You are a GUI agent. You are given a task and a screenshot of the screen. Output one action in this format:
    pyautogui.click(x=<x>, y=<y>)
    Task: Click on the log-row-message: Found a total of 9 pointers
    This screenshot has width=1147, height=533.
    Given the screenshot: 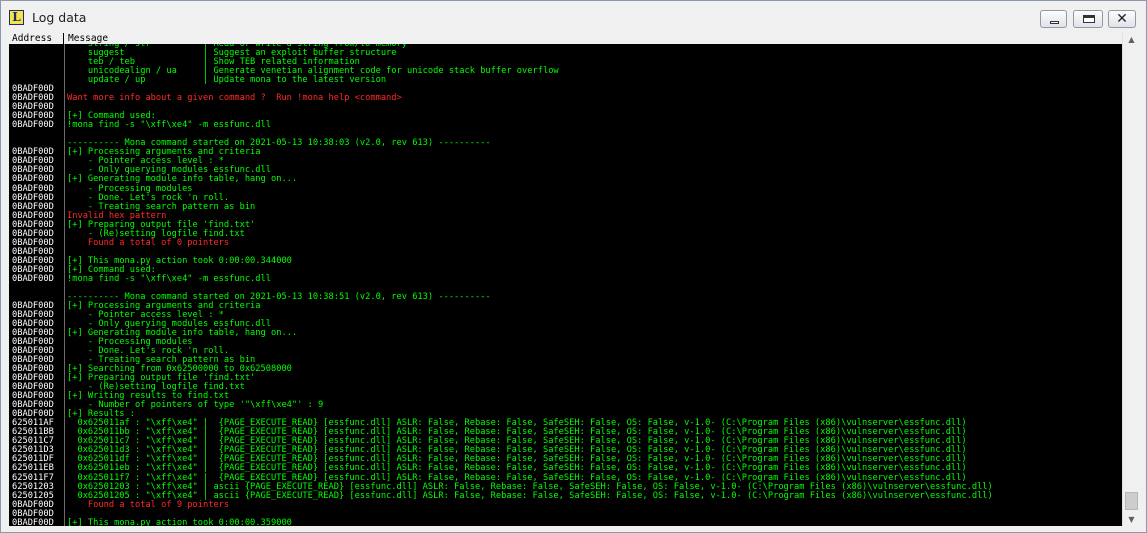 What is the action you would take?
    pyautogui.click(x=148, y=504)
    